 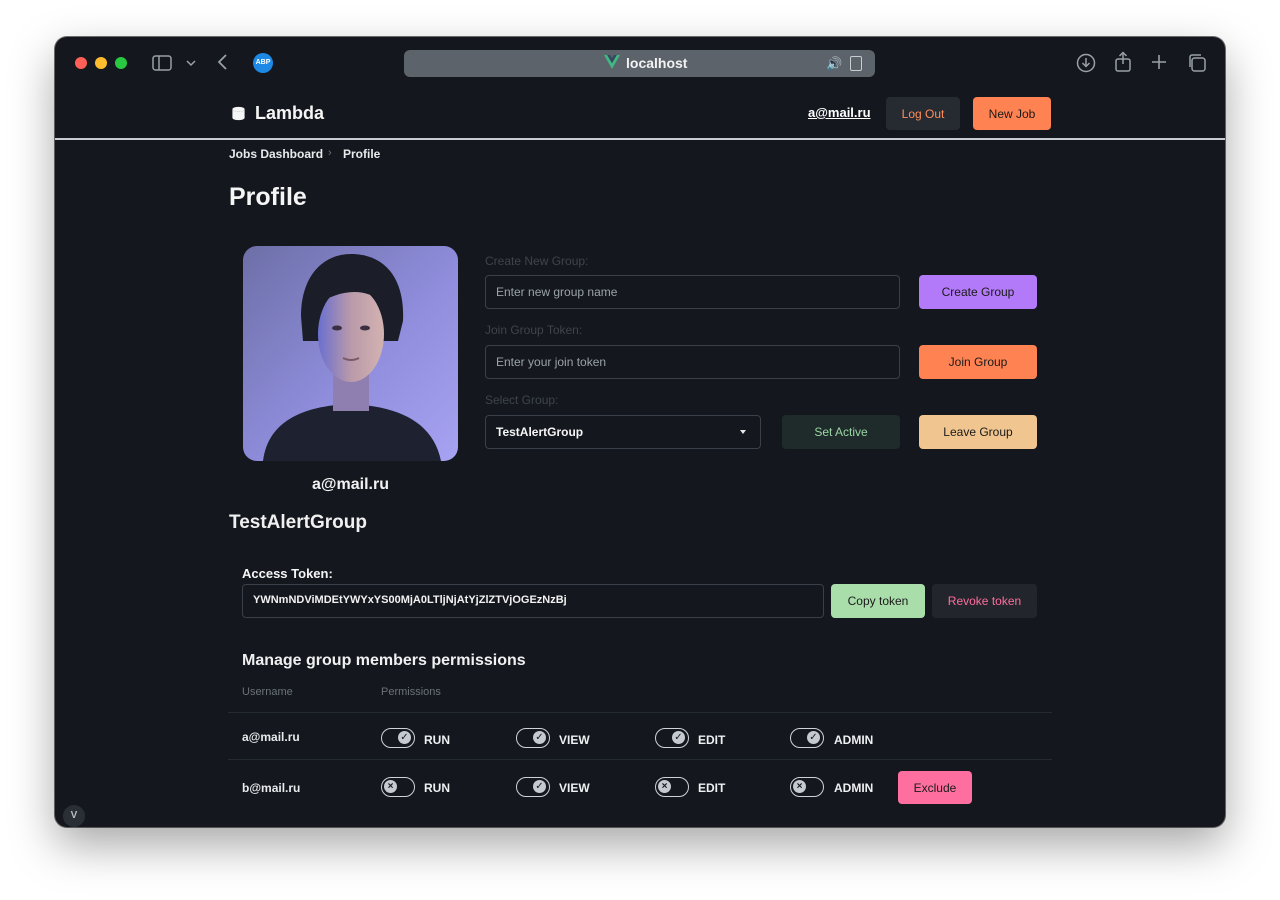 What do you see at coordinates (81, 63) in the screenshot?
I see `close-window-button` at bounding box center [81, 63].